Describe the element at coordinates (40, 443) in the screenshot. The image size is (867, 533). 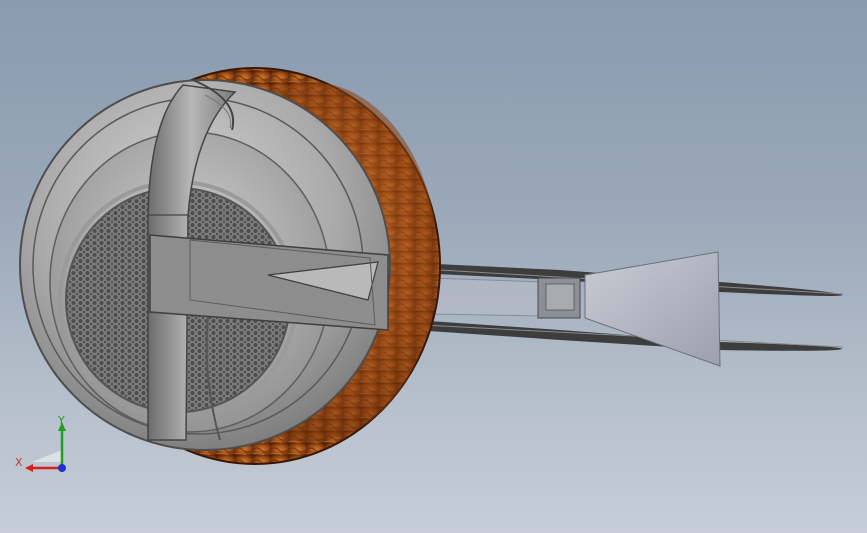
I see `axis-triad: X Y` at that location.